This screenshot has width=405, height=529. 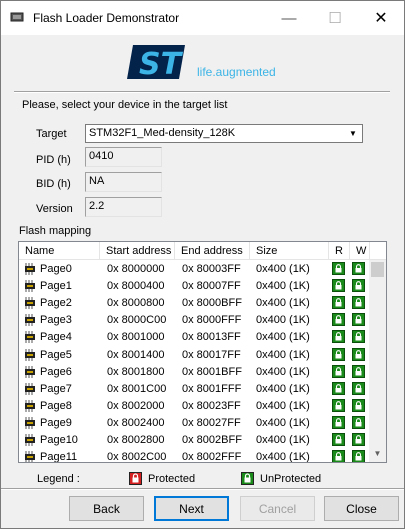 What do you see at coordinates (211, 405) in the screenshot?
I see `cell-end-address: 0x 80023FF` at bounding box center [211, 405].